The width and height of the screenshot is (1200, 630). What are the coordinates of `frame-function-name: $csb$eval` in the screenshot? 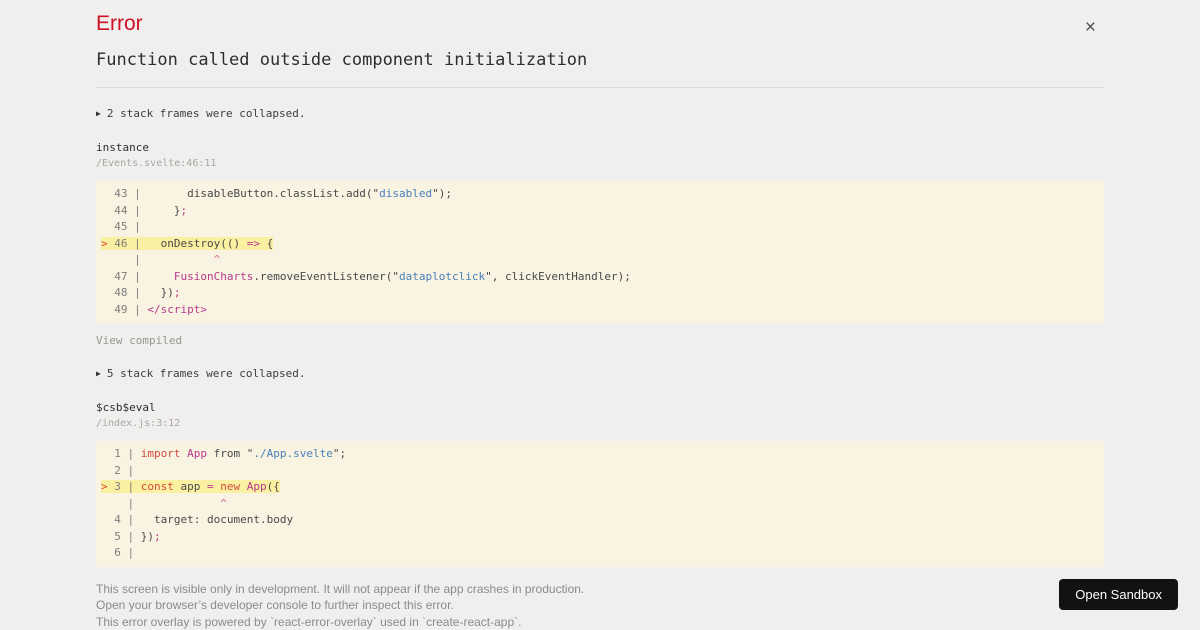 It's located at (126, 407).